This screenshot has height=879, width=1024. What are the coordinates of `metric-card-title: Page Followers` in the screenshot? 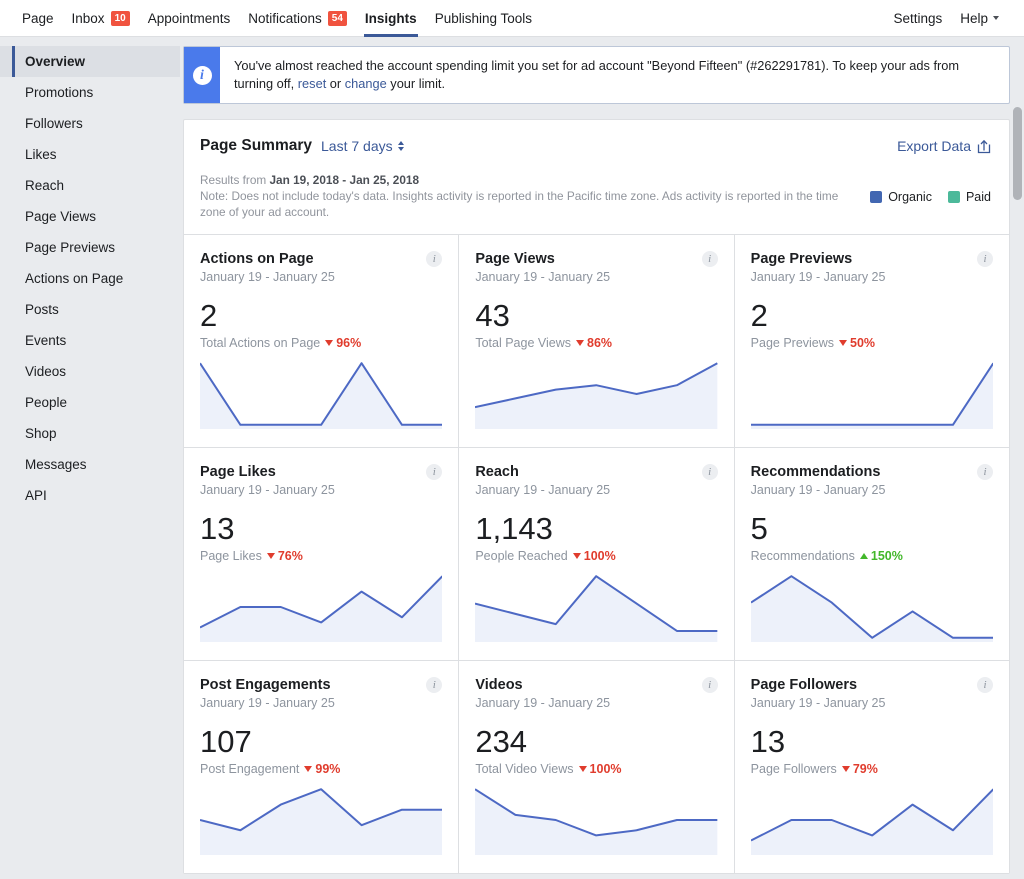 It's located at (804, 685).